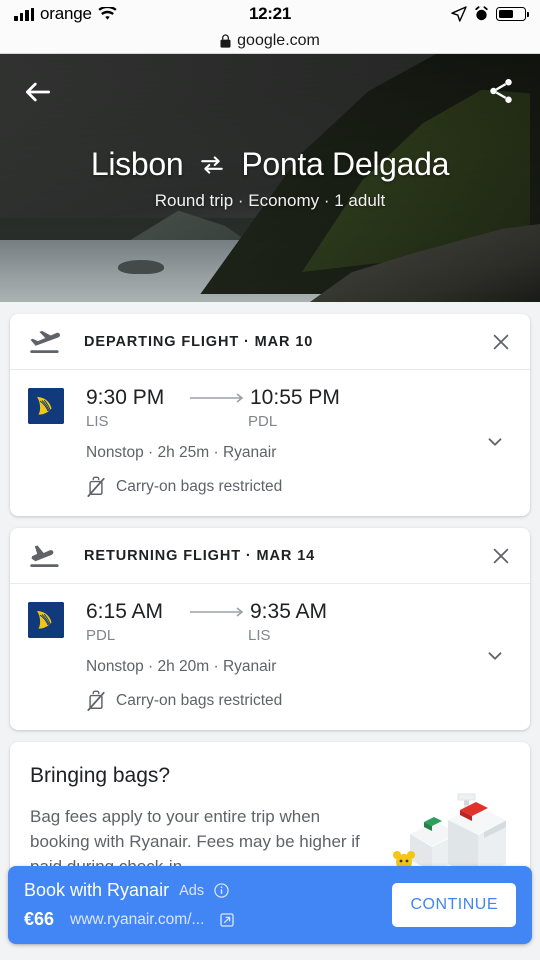 The image size is (540, 960). I want to click on departing-depart-time: 9:30 PM, so click(125, 397).